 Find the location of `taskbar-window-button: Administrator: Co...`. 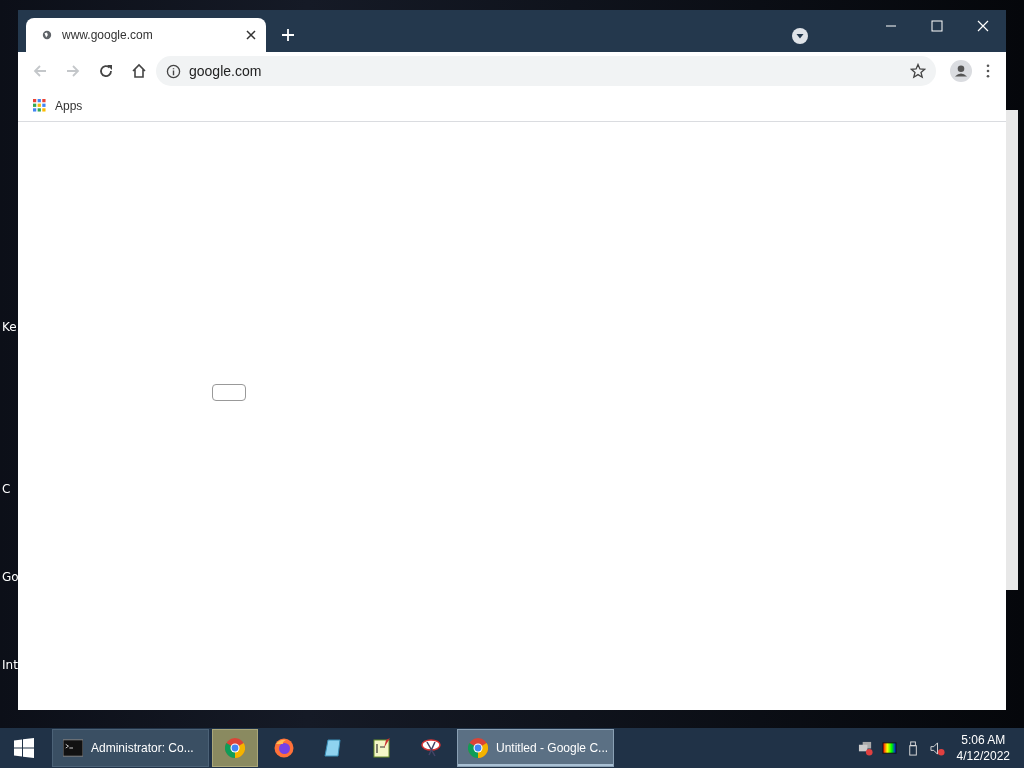

taskbar-window-button: Administrator: Co... is located at coordinates (130, 748).